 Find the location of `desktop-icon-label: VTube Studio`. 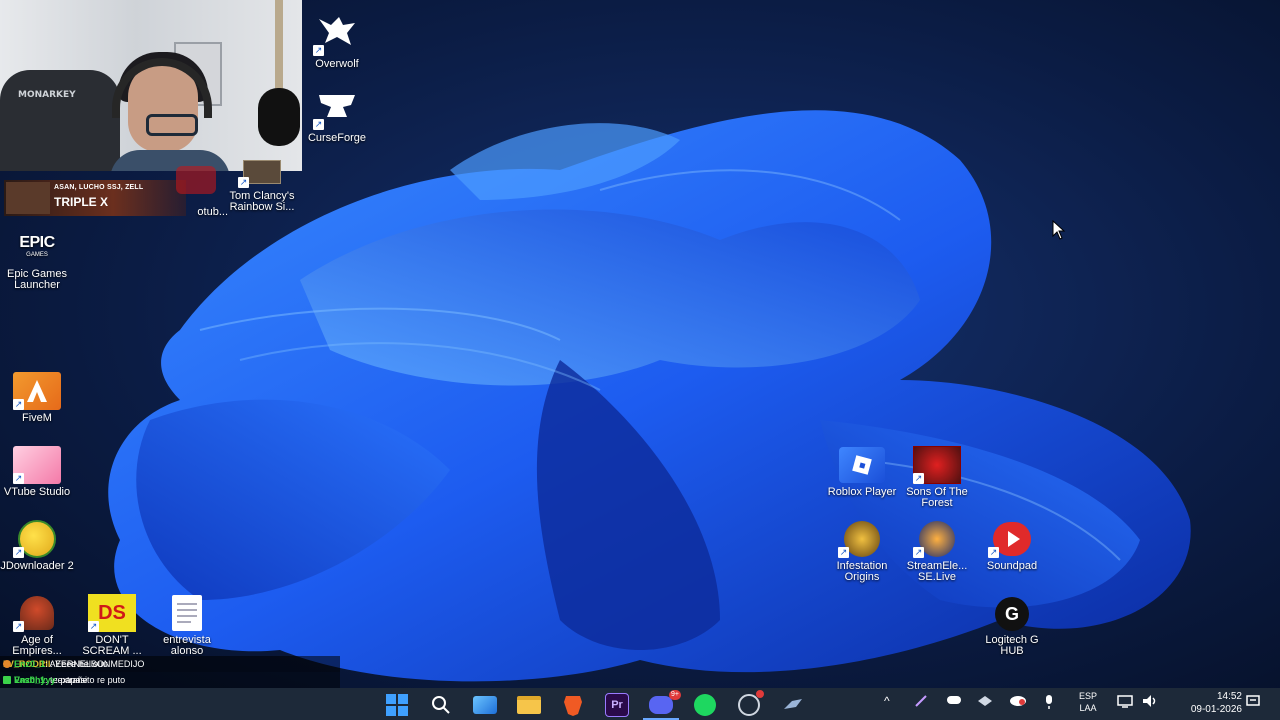

desktop-icon-label: VTube Studio is located at coordinates (37, 492).